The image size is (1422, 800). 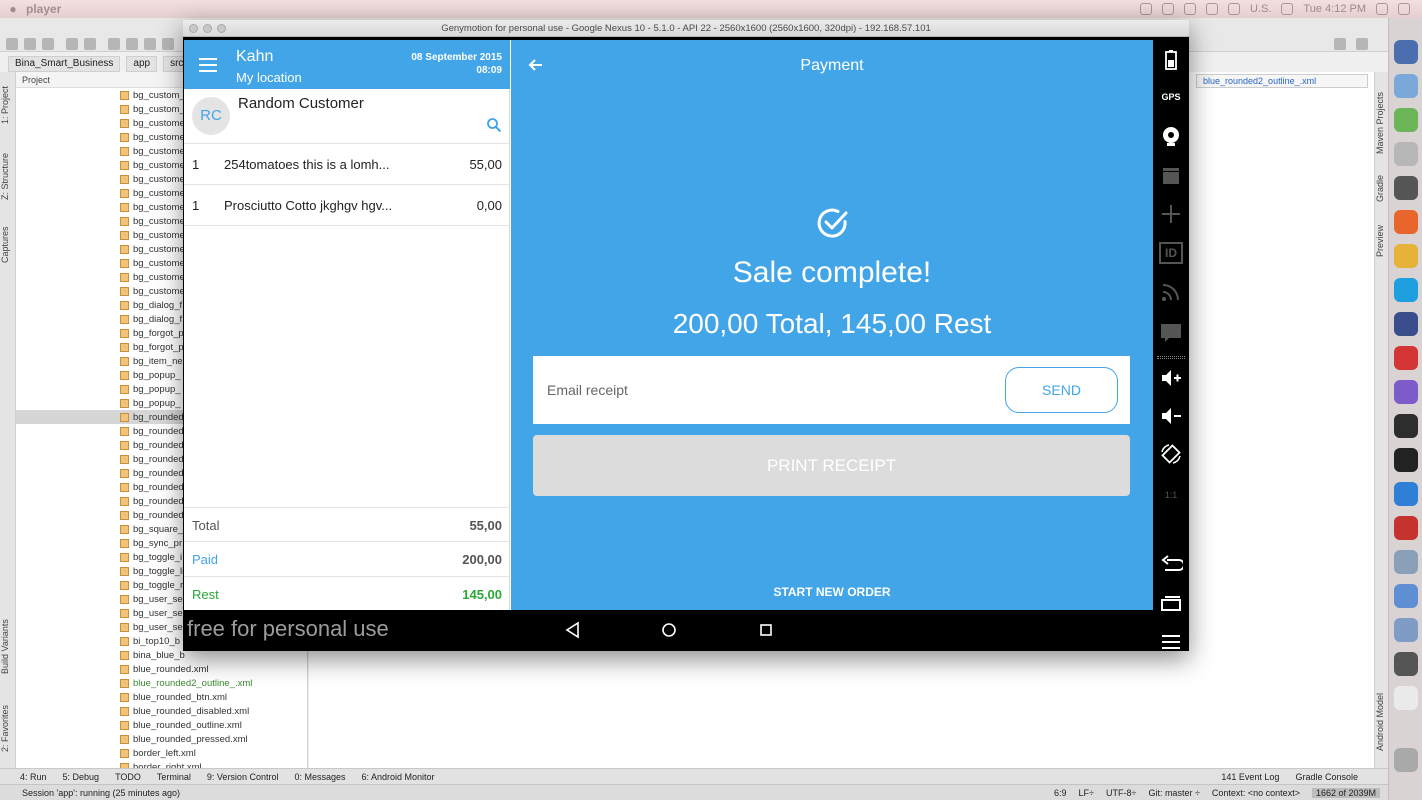 What do you see at coordinates (1382, 9) in the screenshot?
I see `spotlight-icon` at bounding box center [1382, 9].